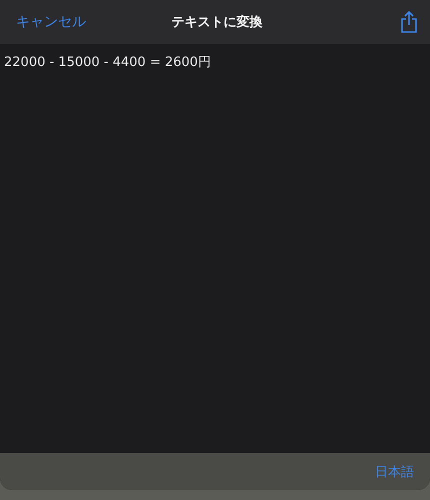 This screenshot has width=430, height=500. I want to click on recognized-text: 22000 - 15000 - 4400 = 2600円, so click(107, 62).